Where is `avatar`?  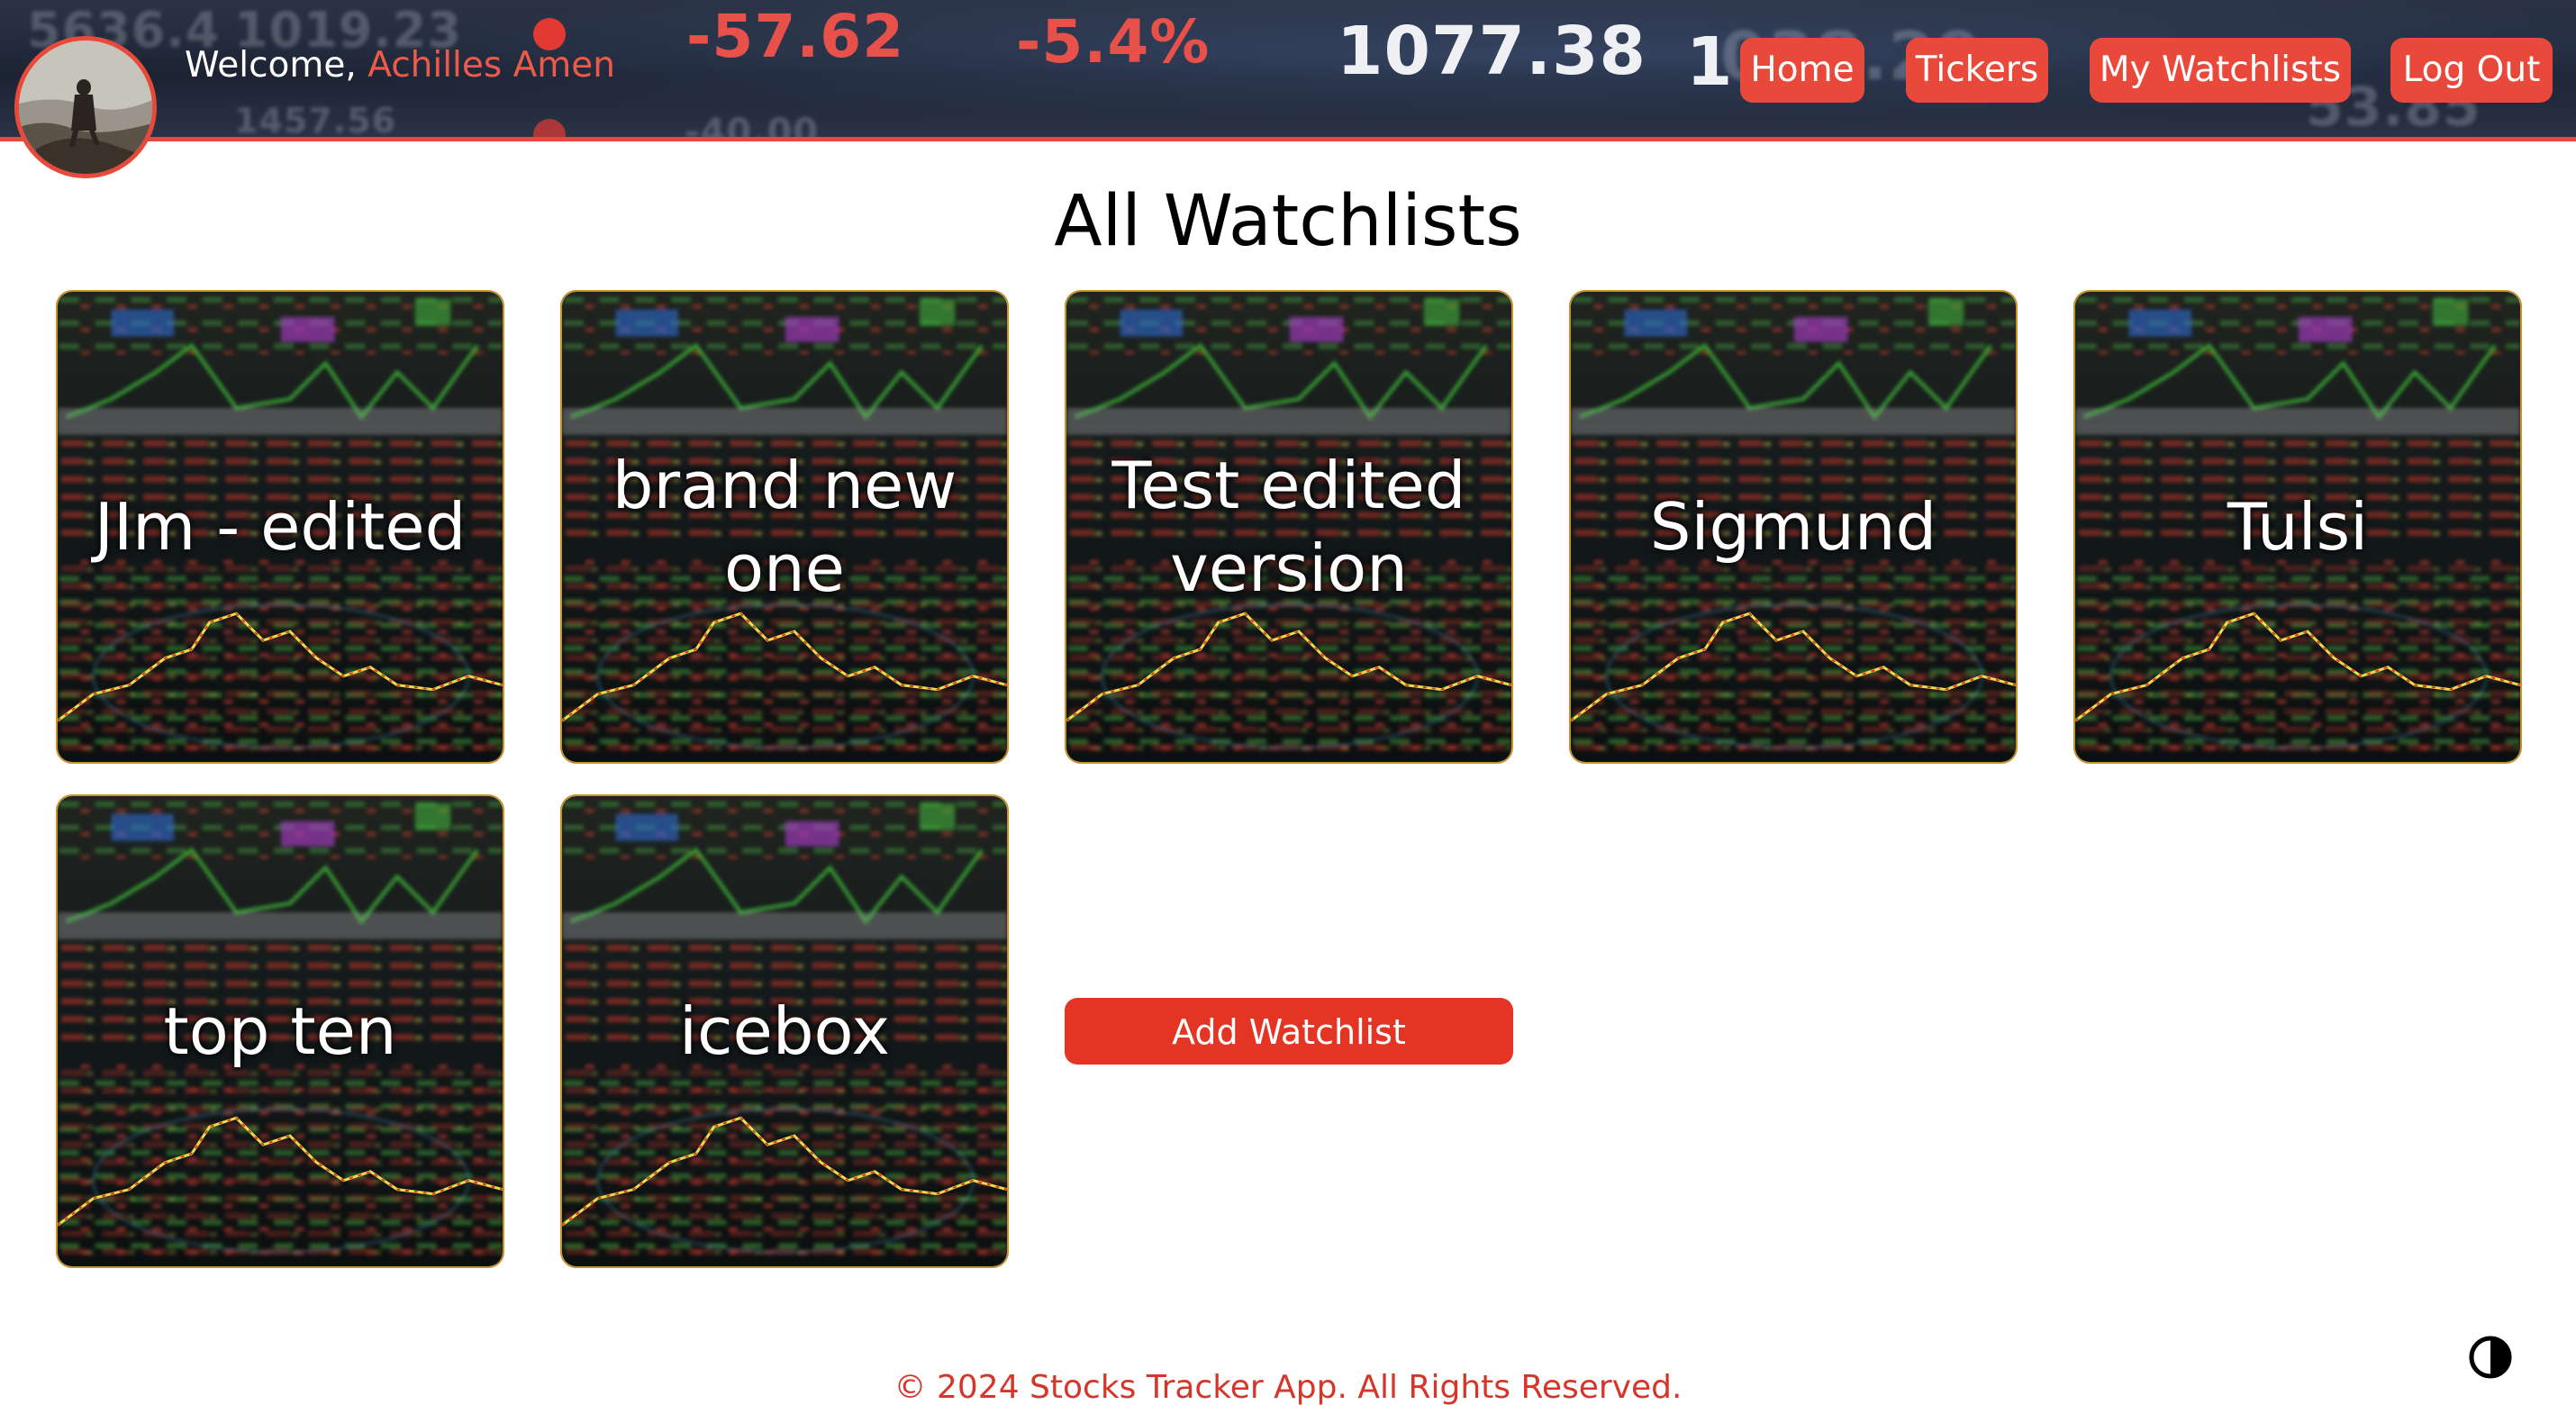 avatar is located at coordinates (85, 107).